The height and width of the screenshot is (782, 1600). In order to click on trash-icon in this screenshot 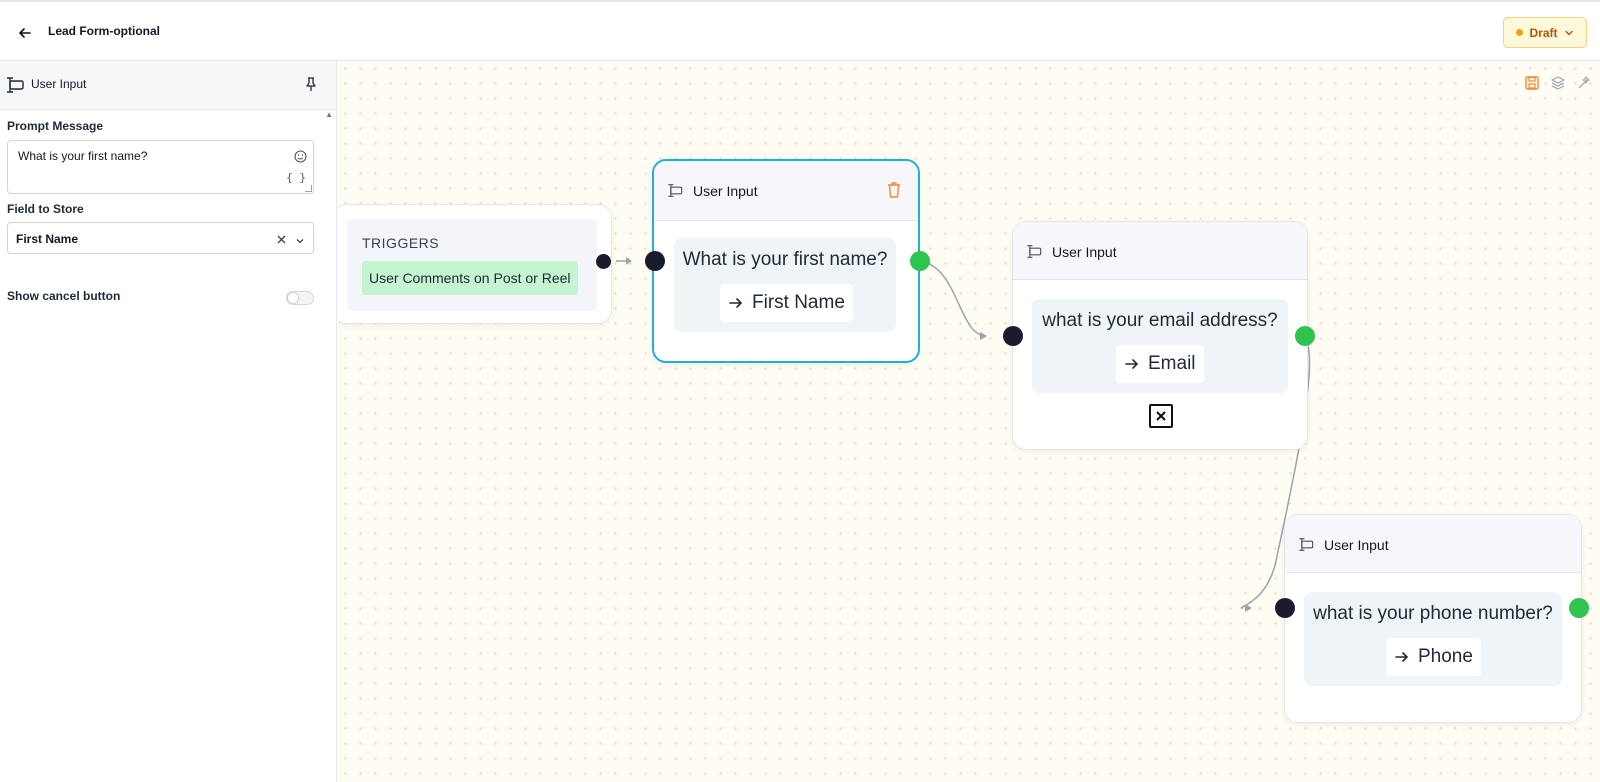, I will do `click(894, 192)`.